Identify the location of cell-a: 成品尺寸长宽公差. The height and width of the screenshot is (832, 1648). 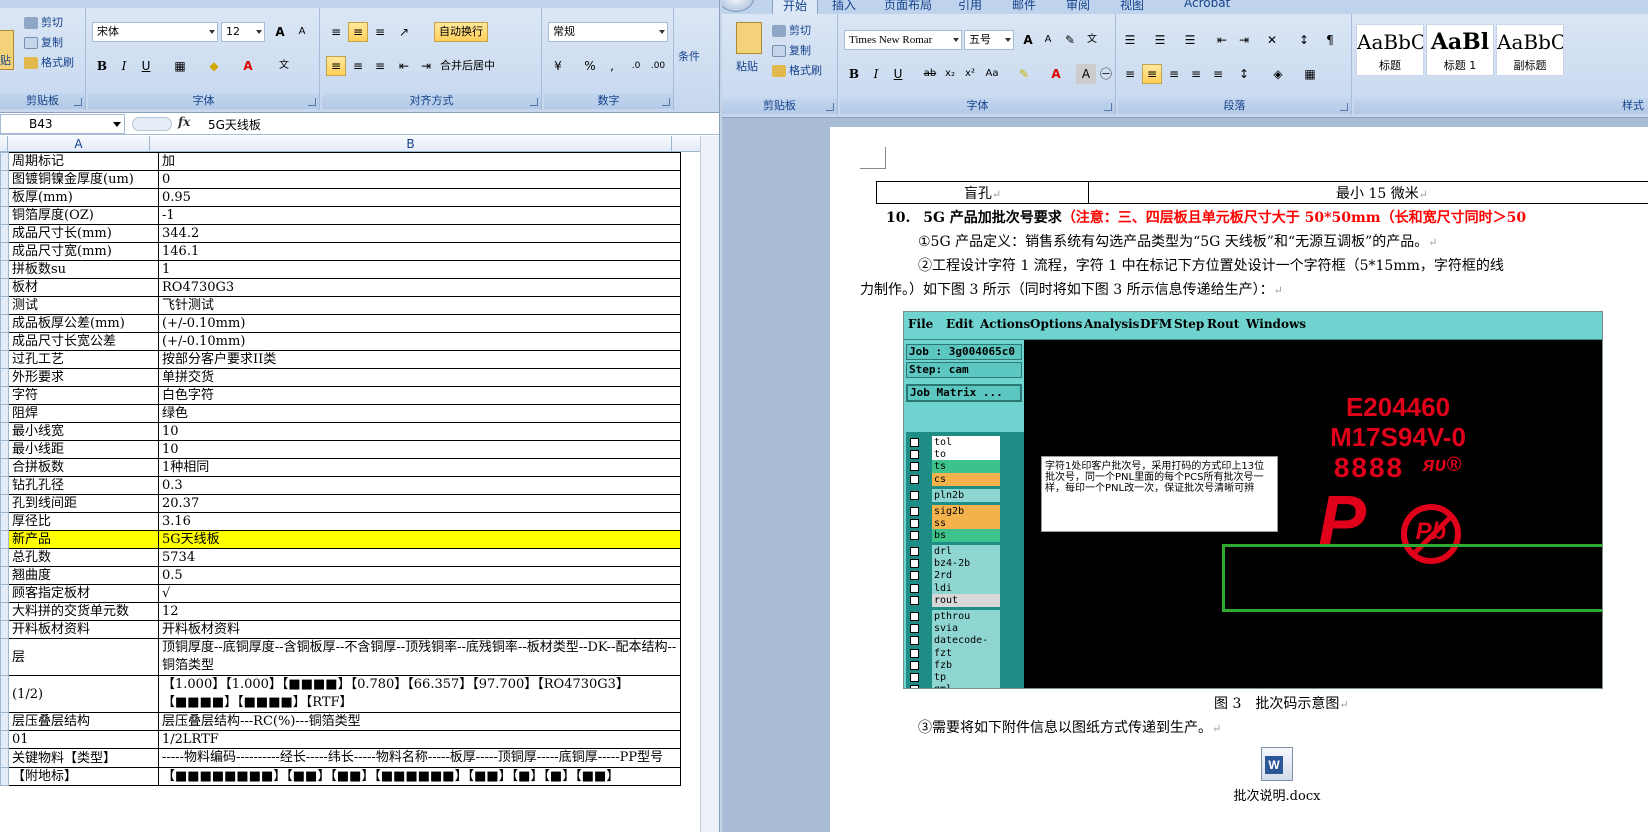
(83, 341).